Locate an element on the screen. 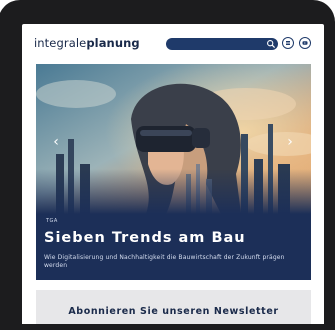 The image size is (335, 330). menu-button is located at coordinates (288, 43).